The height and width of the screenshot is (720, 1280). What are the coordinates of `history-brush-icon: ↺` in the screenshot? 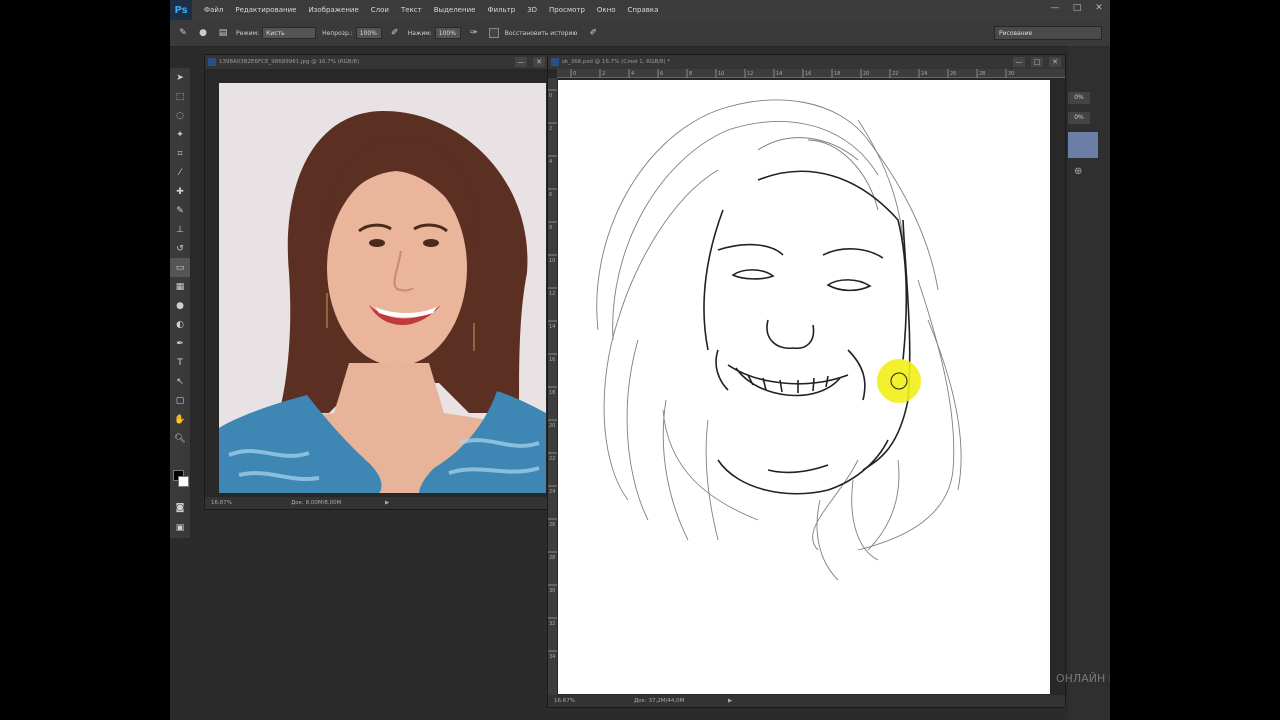 It's located at (180, 248).